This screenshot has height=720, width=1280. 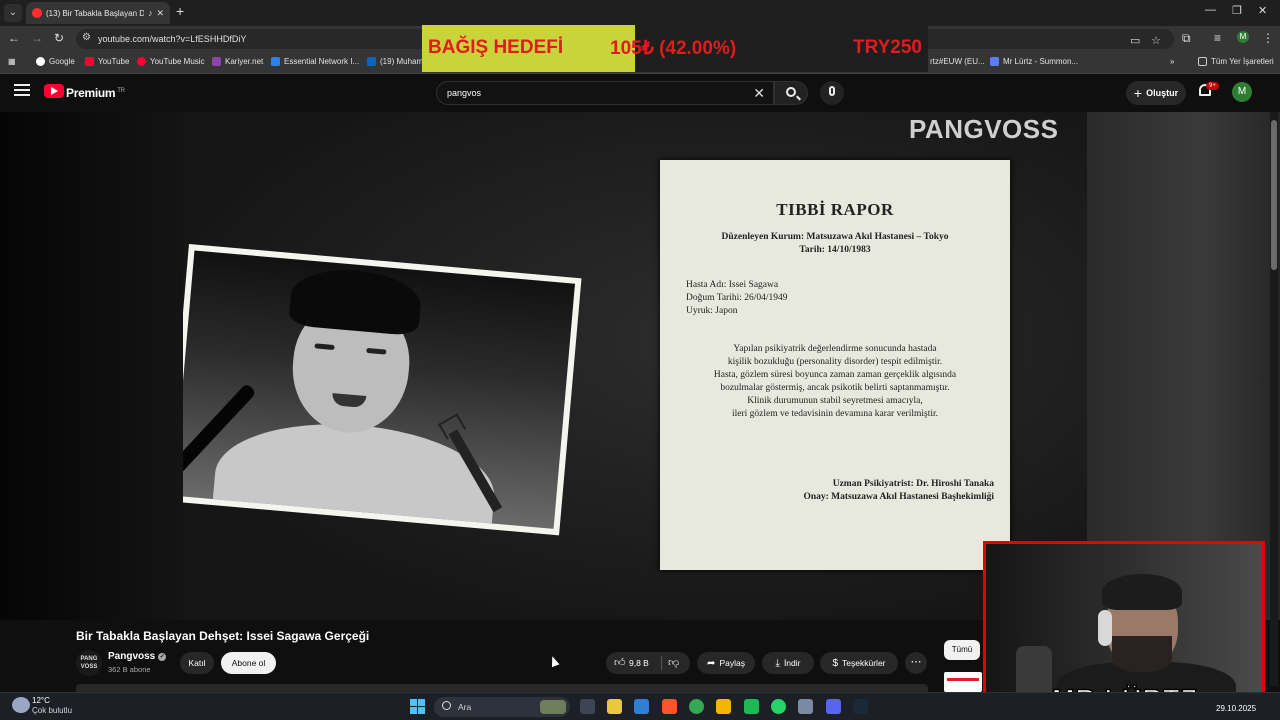 What do you see at coordinates (54, 91) in the screenshot?
I see `youtube-logo-icon` at bounding box center [54, 91].